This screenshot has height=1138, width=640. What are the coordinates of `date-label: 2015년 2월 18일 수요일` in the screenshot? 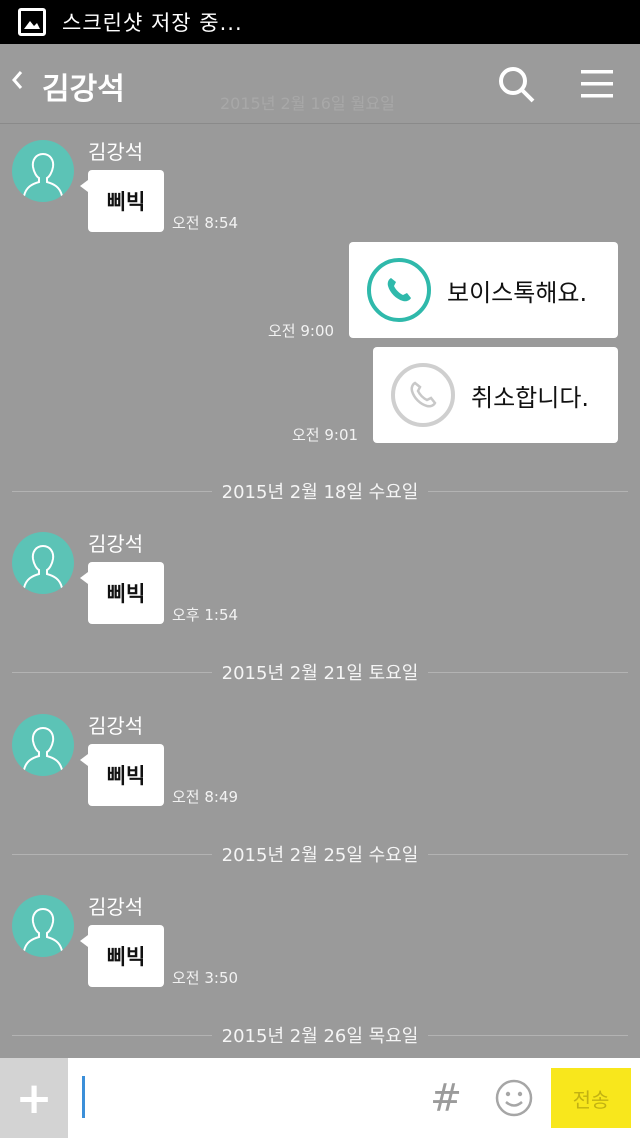 It's located at (320, 492).